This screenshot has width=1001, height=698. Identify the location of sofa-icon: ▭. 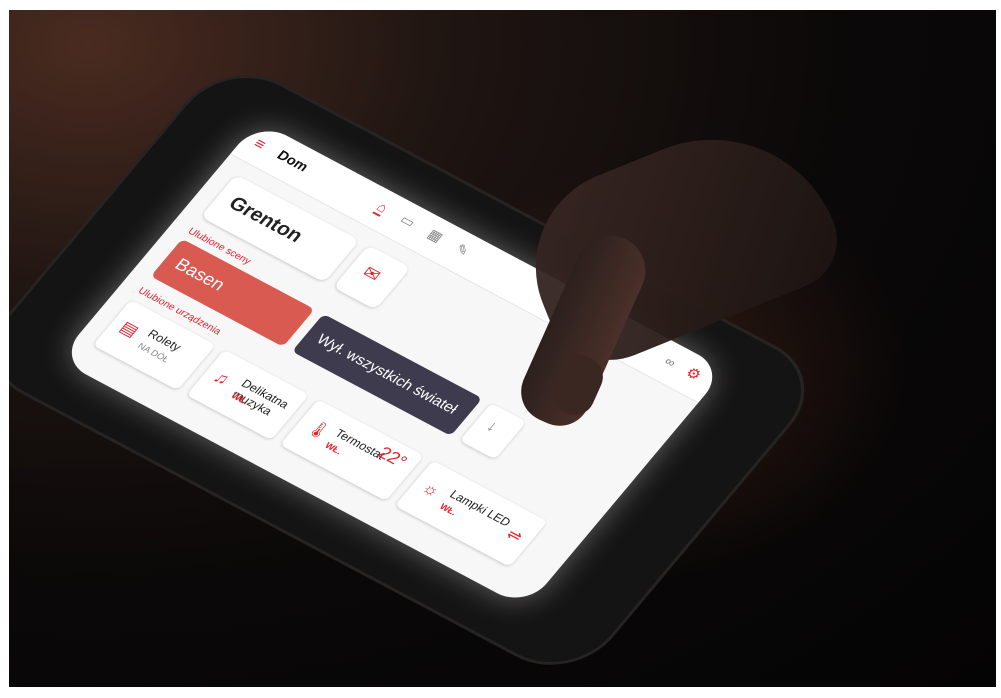
(407, 221).